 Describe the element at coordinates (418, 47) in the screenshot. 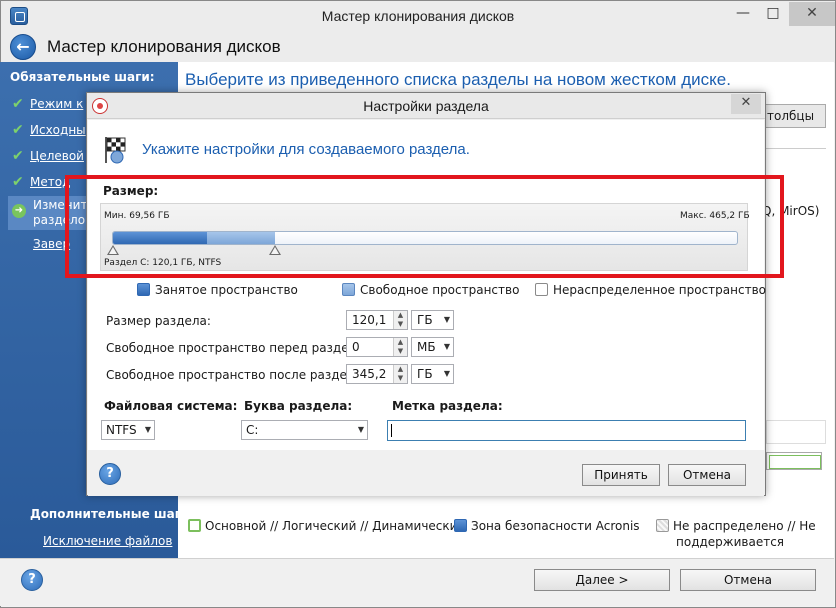

I see `wizard-header: ← Мастер клонирования дисков` at that location.